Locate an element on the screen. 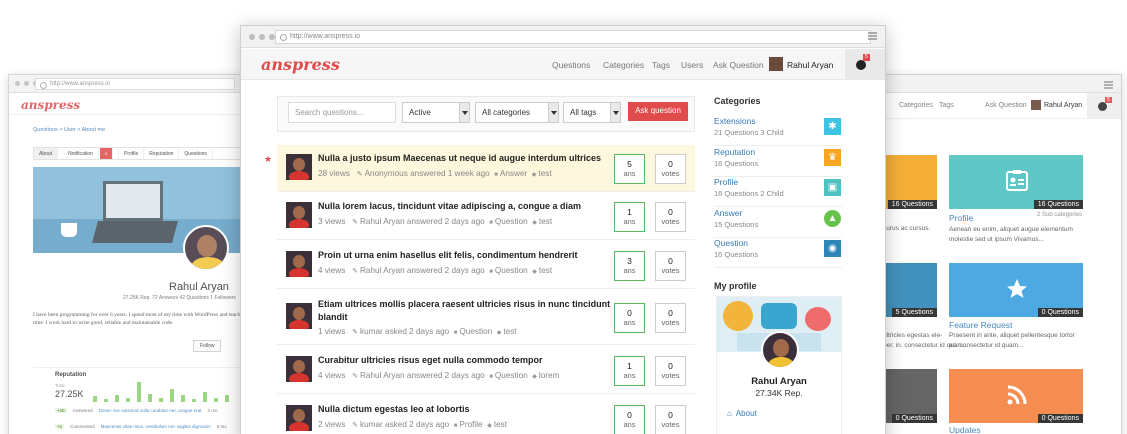 The image size is (1127, 434). status-select: Active is located at coordinates (436, 112).